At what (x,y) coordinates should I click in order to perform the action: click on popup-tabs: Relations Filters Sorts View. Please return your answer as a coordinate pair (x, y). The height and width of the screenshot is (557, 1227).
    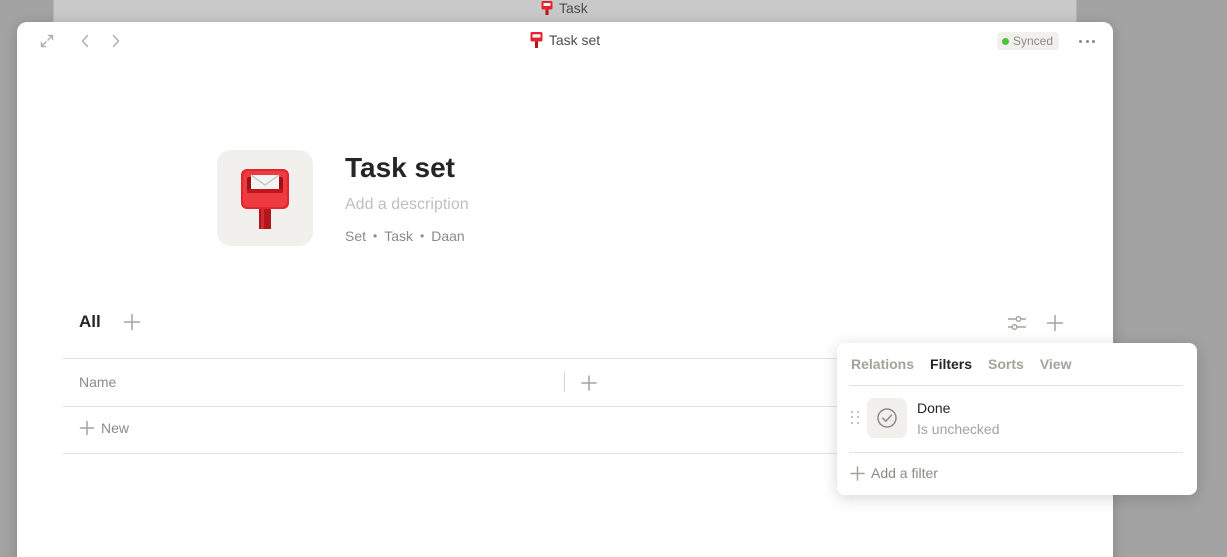
    Looking at the image, I should click on (961, 364).